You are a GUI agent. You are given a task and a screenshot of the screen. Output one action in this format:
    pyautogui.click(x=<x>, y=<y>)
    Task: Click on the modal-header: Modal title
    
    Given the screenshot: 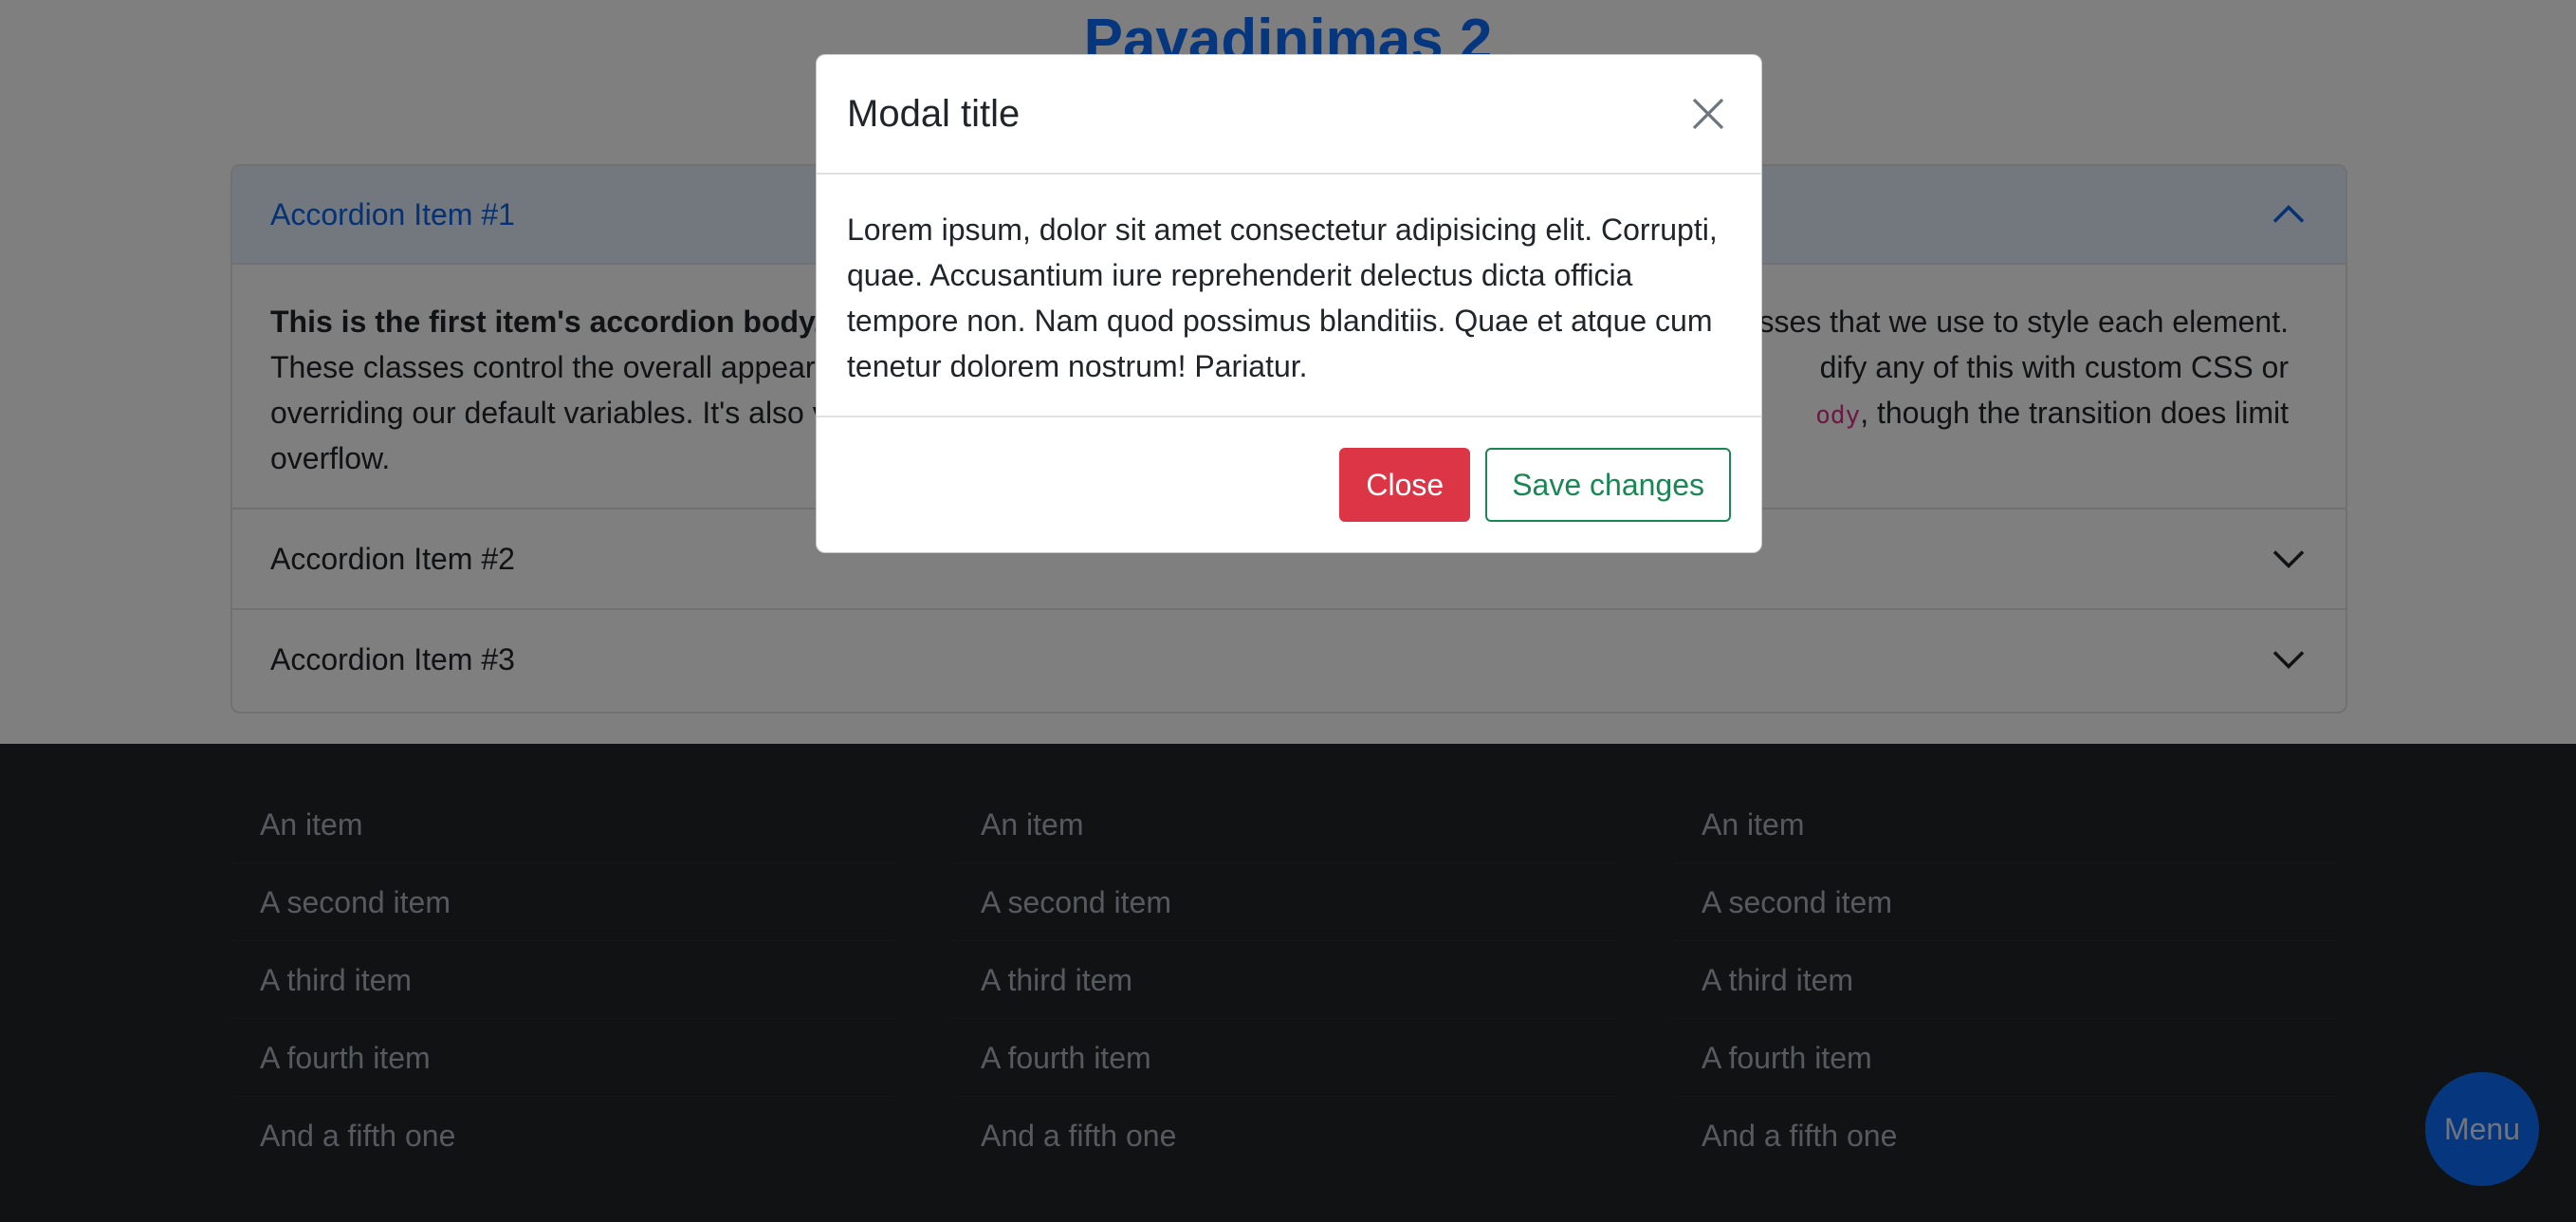 What is the action you would take?
    pyautogui.click(x=1289, y=115)
    